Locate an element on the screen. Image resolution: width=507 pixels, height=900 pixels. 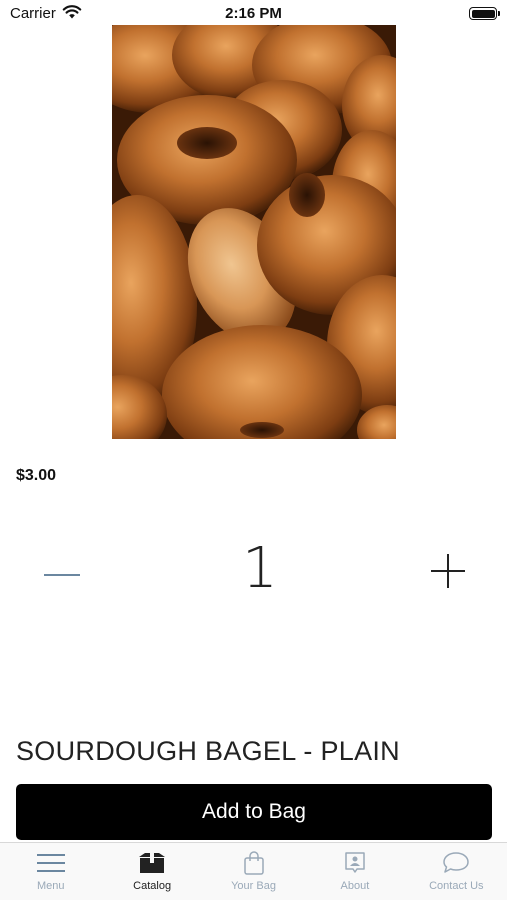
tab-about: About is located at coordinates (354, 871).